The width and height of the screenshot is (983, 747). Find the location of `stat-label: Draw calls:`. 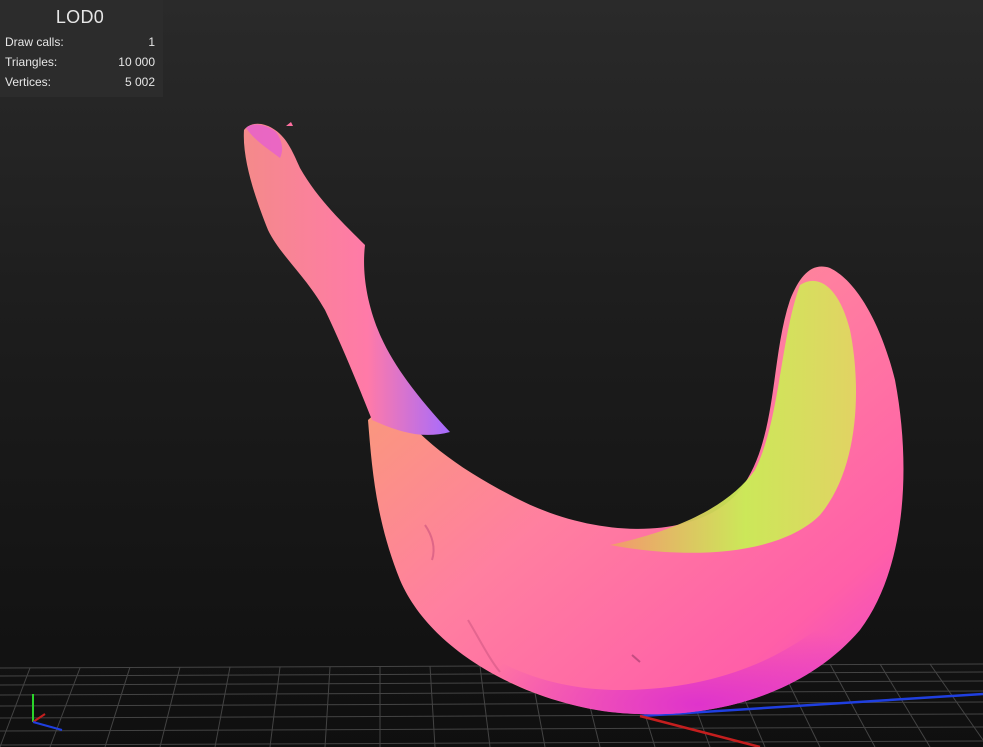

stat-label: Draw calls: is located at coordinates (34, 42).